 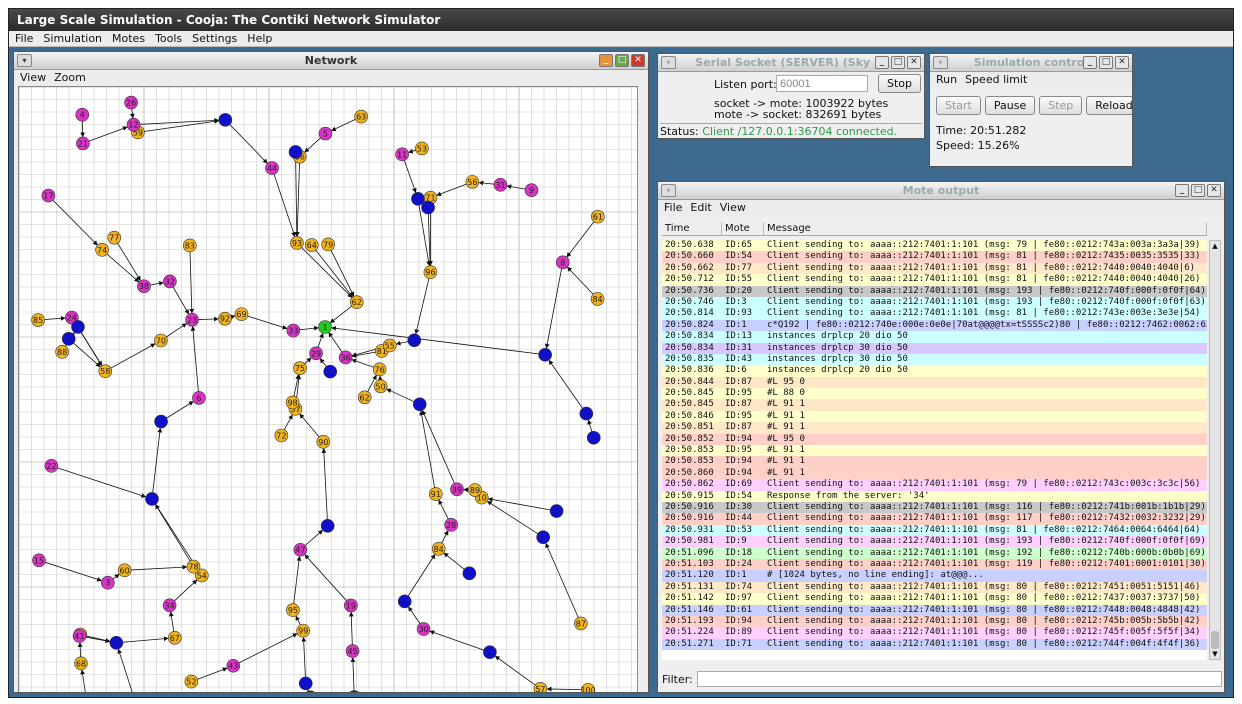 What do you see at coordinates (169, 605) in the screenshot?
I see `mote-node-34: 34` at bounding box center [169, 605].